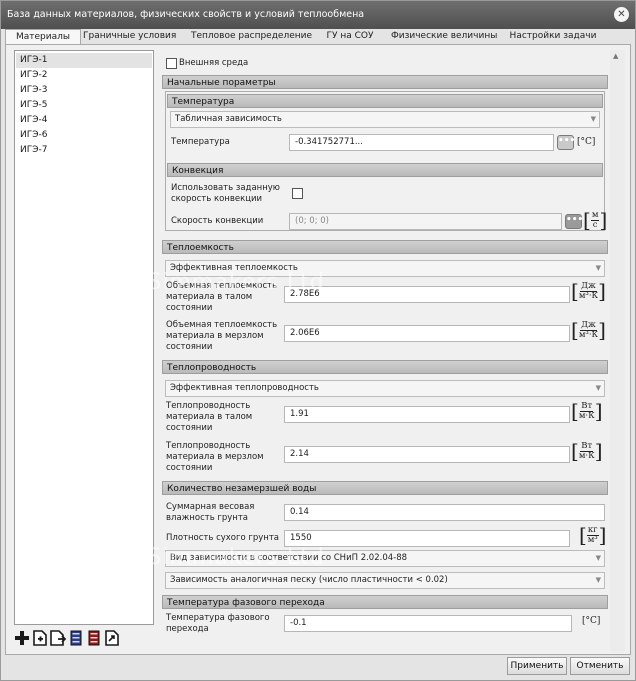  I want to click on convection-header: Конвекция, so click(385, 170).